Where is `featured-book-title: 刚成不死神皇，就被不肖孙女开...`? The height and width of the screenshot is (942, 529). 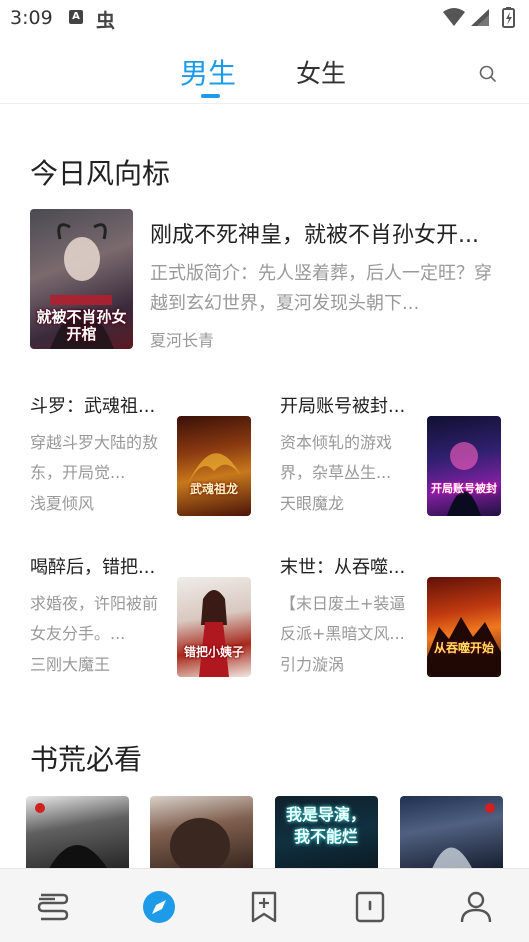 featured-book-title: 刚成不死神皇，就被不肖孙女开... is located at coordinates (325, 233).